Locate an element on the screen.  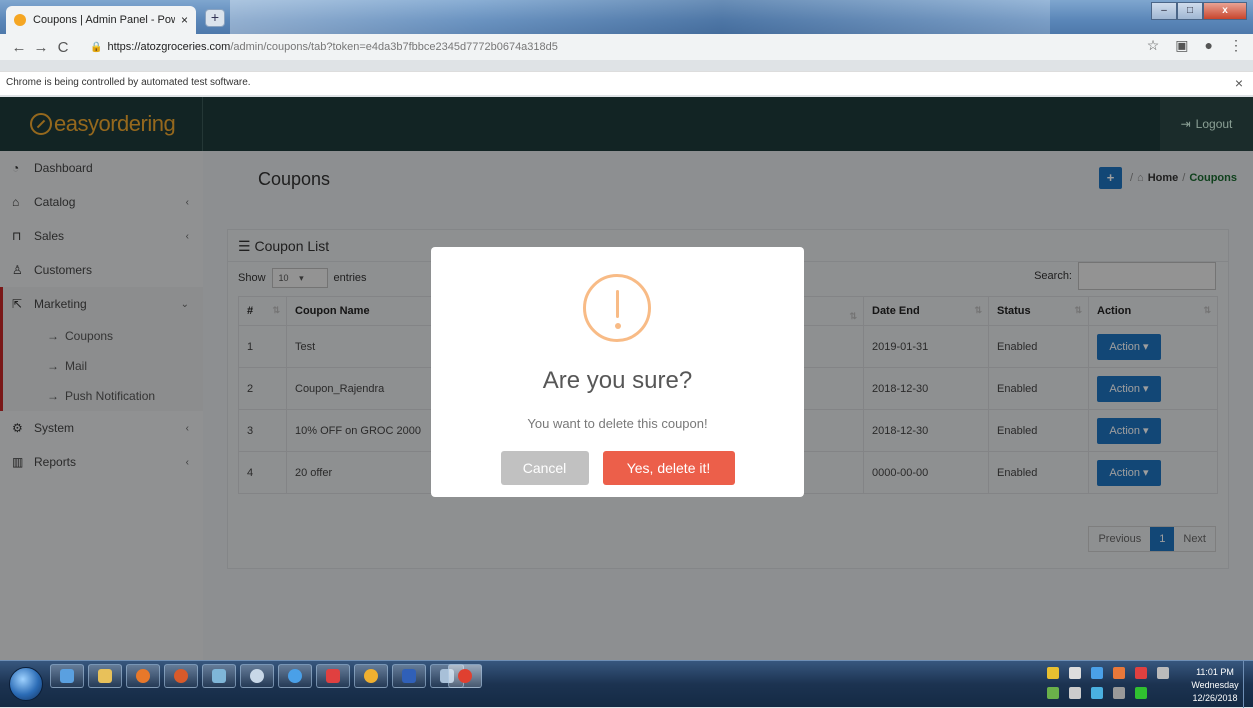
maximize-button: □ is located at coordinates (1190, 11).